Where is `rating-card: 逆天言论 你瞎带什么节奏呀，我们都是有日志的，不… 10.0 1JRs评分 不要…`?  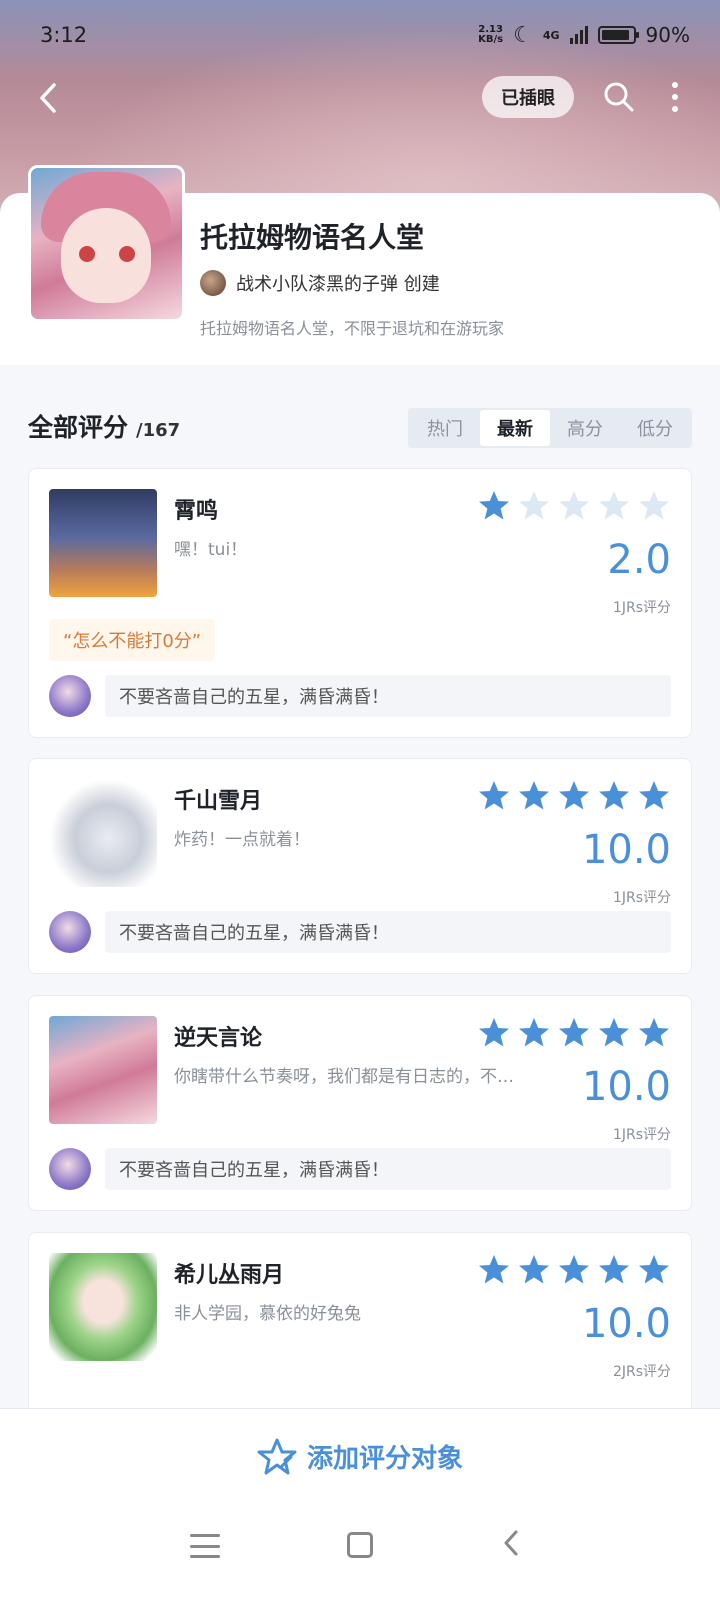
rating-card: 逆天言论 你瞎带什么节奏呀，我们都是有日志的，不… 10.0 1JRs评分 不要… is located at coordinates (360, 1103).